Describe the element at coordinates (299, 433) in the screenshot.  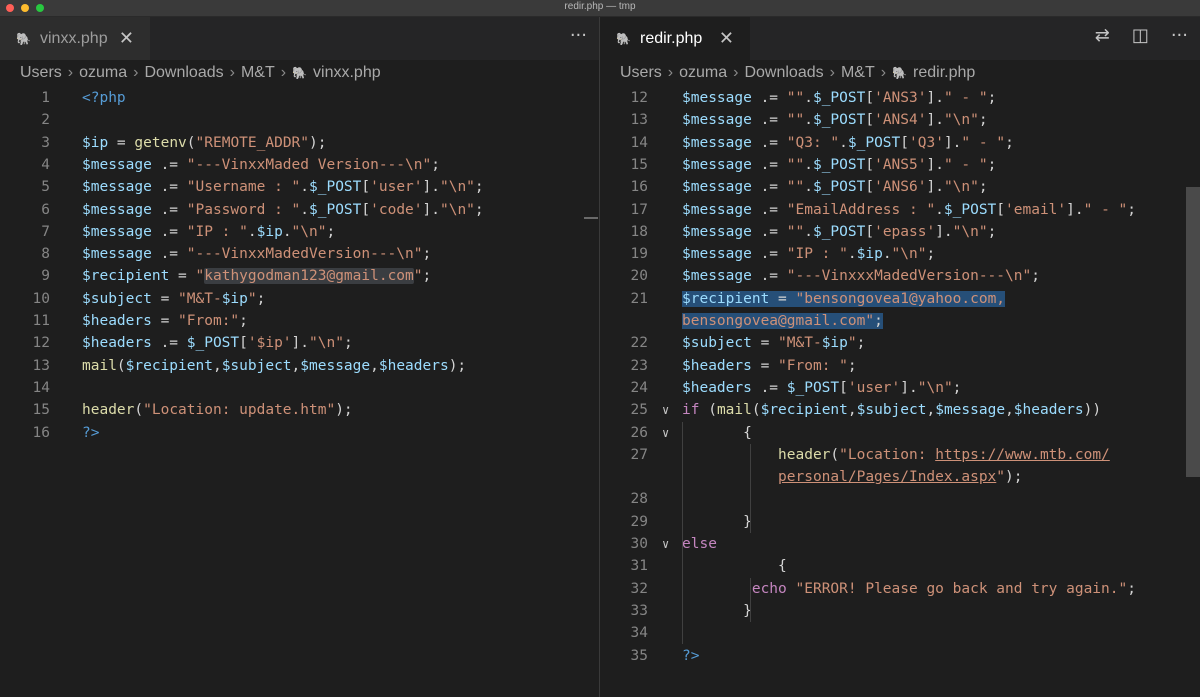
I see `code-line: 16 ?>` at that location.